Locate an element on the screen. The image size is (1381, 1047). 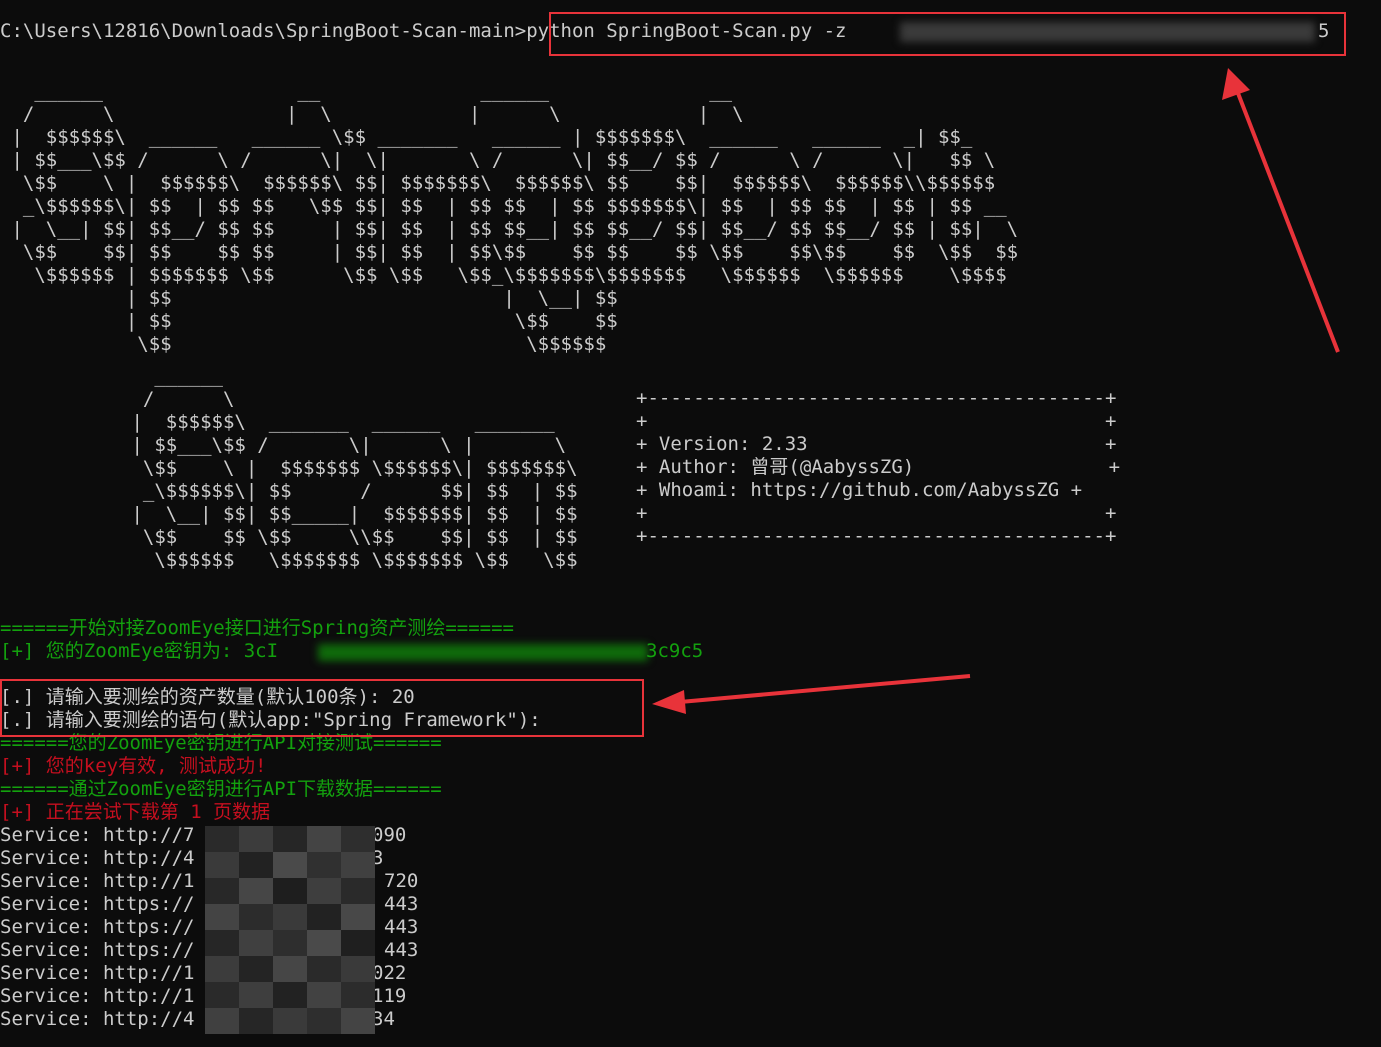
arrow-to-prompts-icon is located at coordinates (811, 694).